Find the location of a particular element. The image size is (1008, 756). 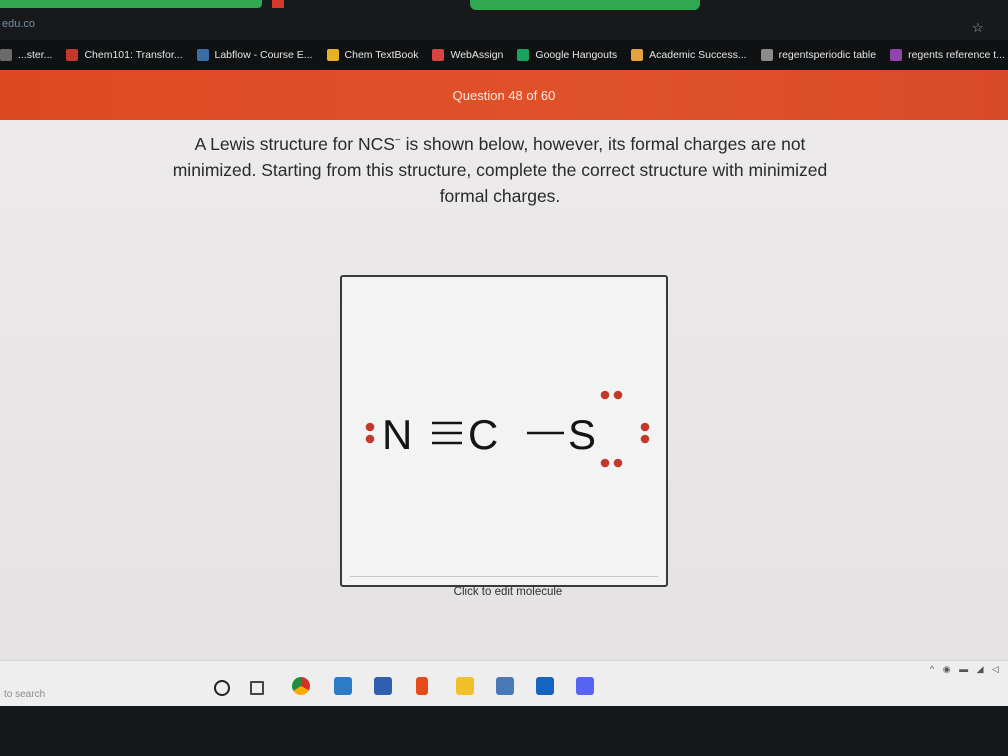

edit-molecule-caption: Click to edit molecule is located at coordinates (508, 592).